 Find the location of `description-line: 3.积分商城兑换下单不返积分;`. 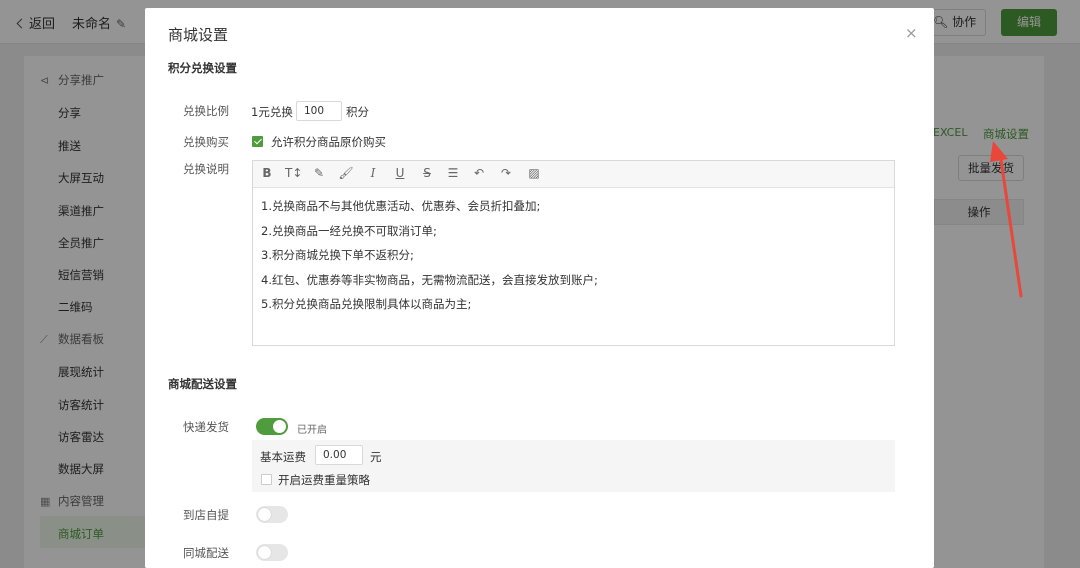

description-line: 3.积分商城兑换下单不返积分; is located at coordinates (337, 255).